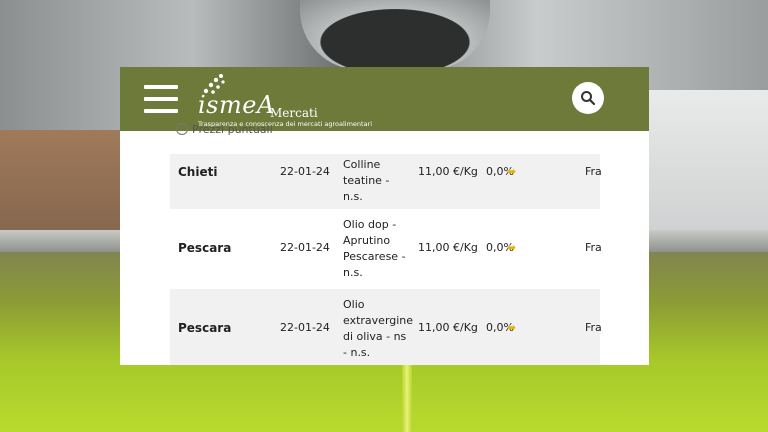  What do you see at coordinates (374, 248) in the screenshot?
I see `product-cell: Olio dop - Aprutino Pescarese - n.s.` at bounding box center [374, 248].